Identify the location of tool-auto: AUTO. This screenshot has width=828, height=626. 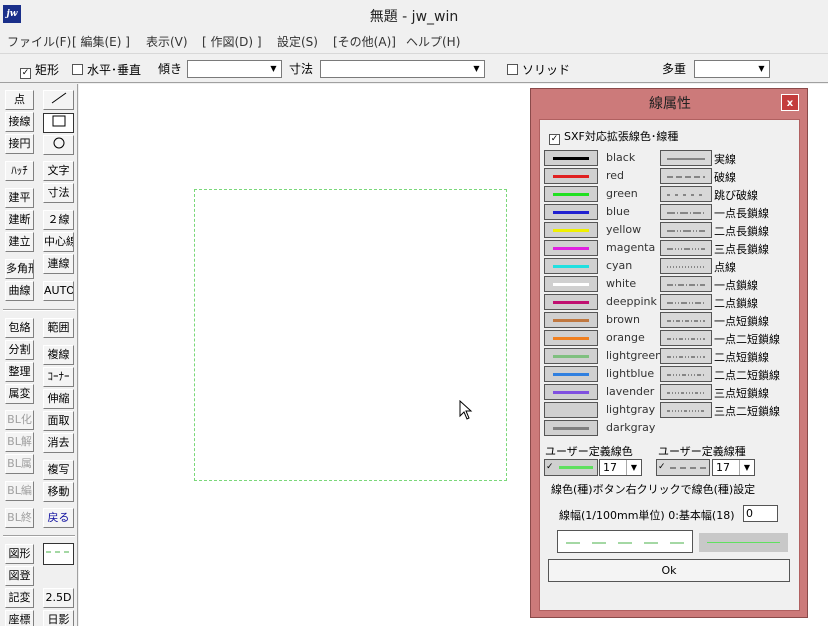
(58, 291).